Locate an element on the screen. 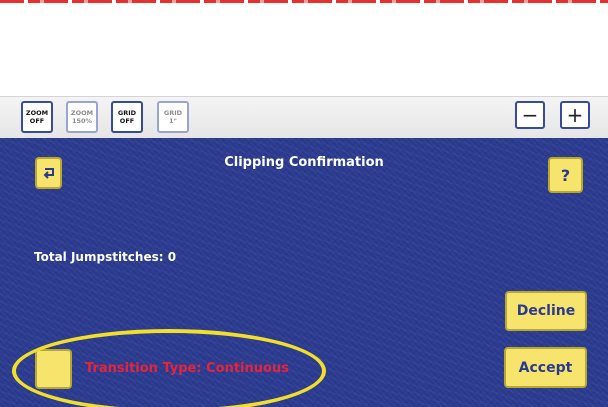 The image size is (608, 407). transition-type-button is located at coordinates (53, 369).